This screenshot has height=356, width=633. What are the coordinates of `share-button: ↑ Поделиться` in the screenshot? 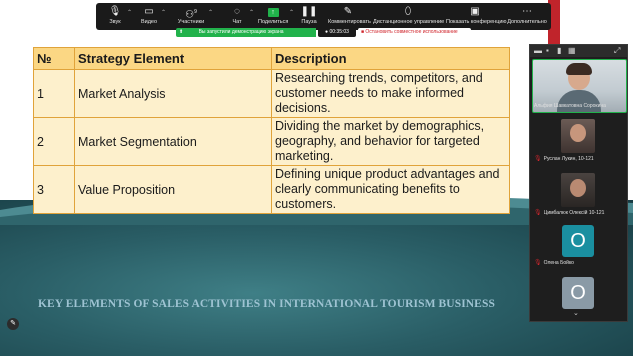 It's located at (273, 15).